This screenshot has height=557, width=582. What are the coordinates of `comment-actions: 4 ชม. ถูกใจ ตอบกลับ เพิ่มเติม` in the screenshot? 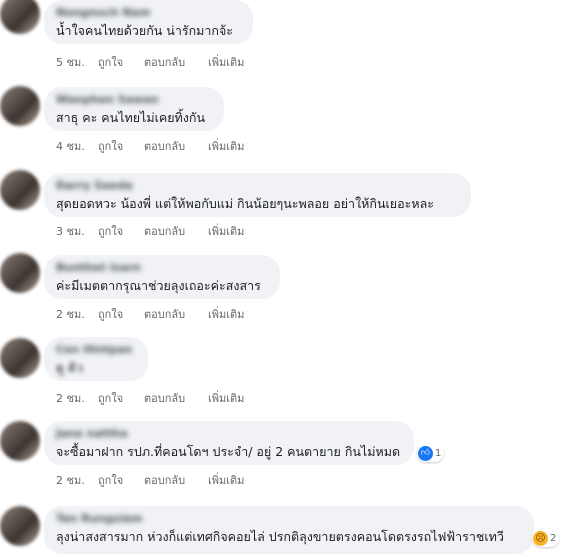 It's located at (150, 146).